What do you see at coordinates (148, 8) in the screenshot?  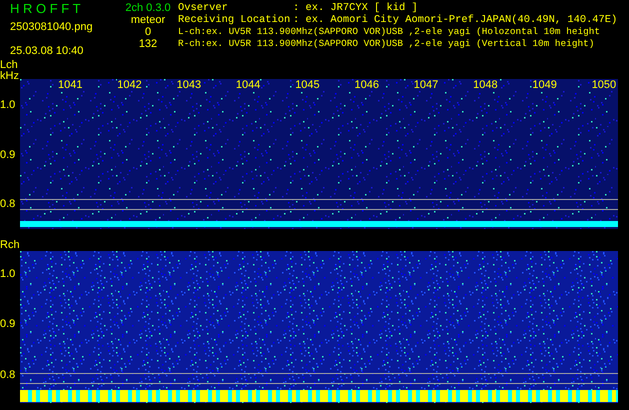 I see `version-label: 2ch 0.3.0` at bounding box center [148, 8].